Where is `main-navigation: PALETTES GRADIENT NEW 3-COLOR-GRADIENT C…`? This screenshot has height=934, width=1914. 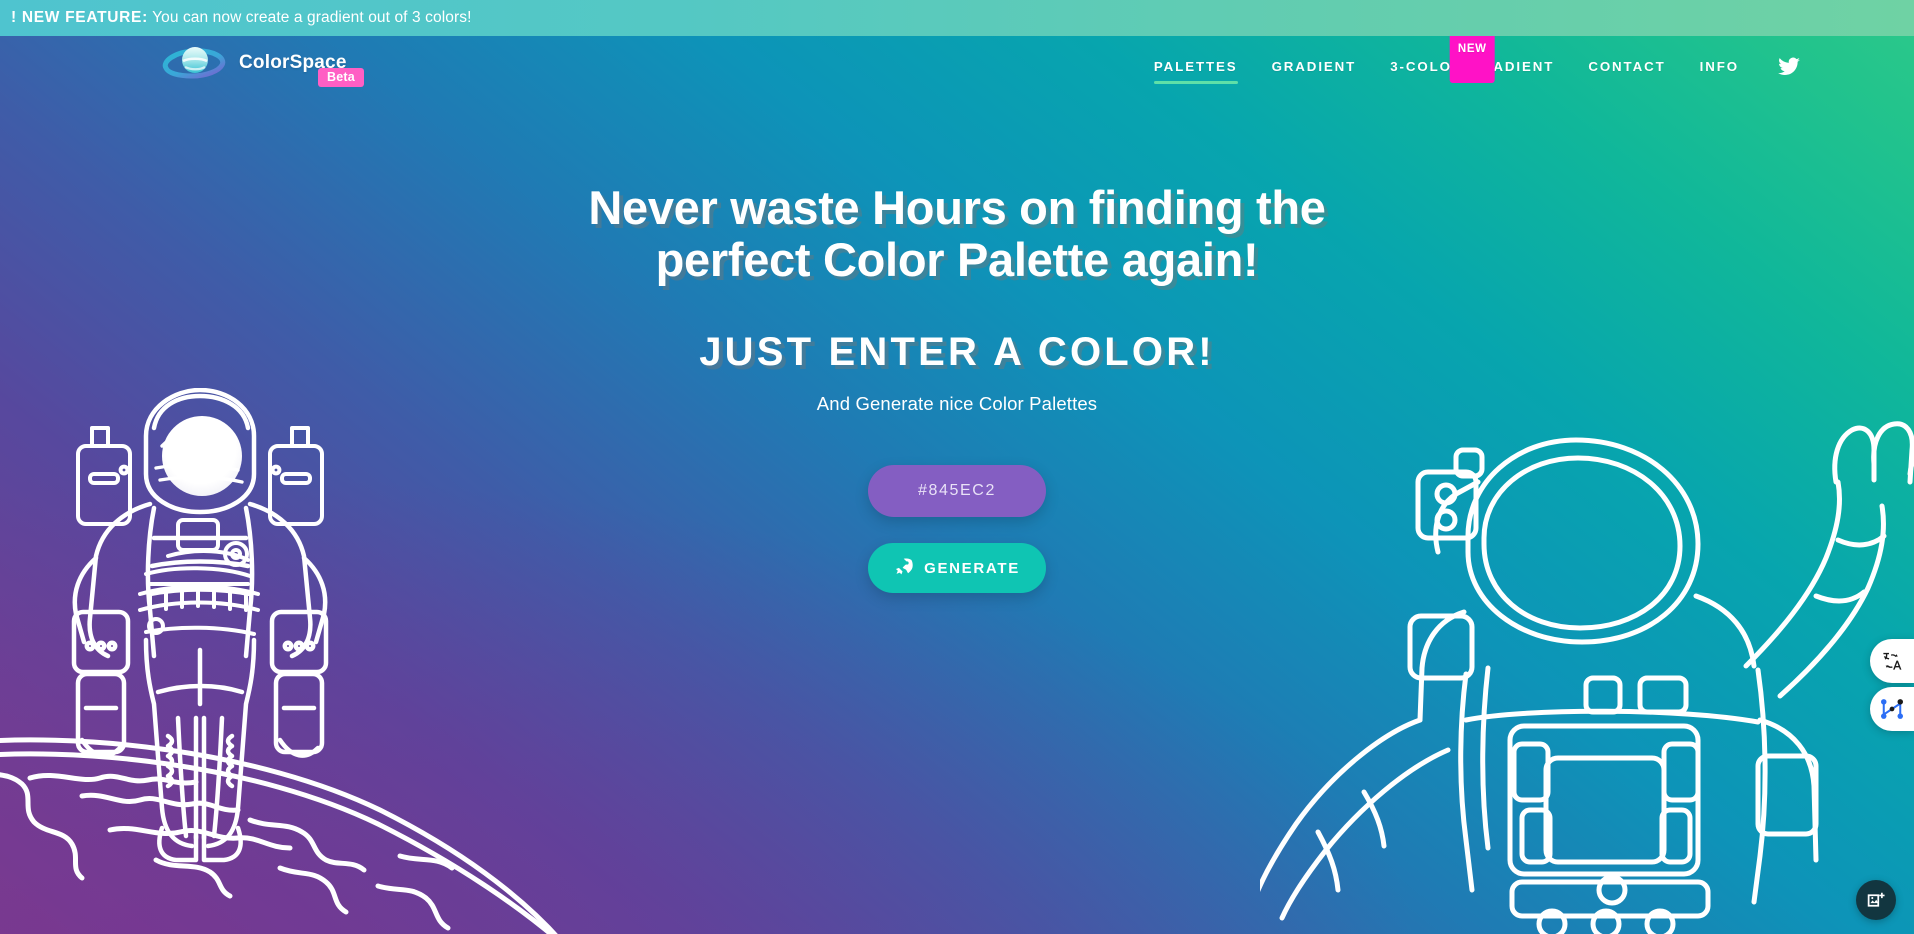 main-navigation: PALETTES GRADIENT NEW 3-COLOR-GRADIENT C… is located at coordinates (1475, 57).